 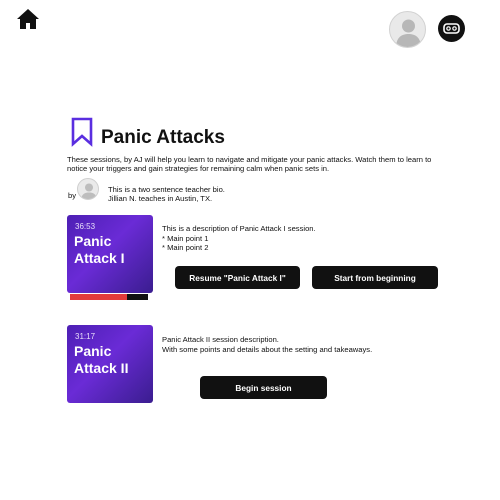 I want to click on session-2-thumbnail-title: Panic Attack II, so click(x=101, y=359).